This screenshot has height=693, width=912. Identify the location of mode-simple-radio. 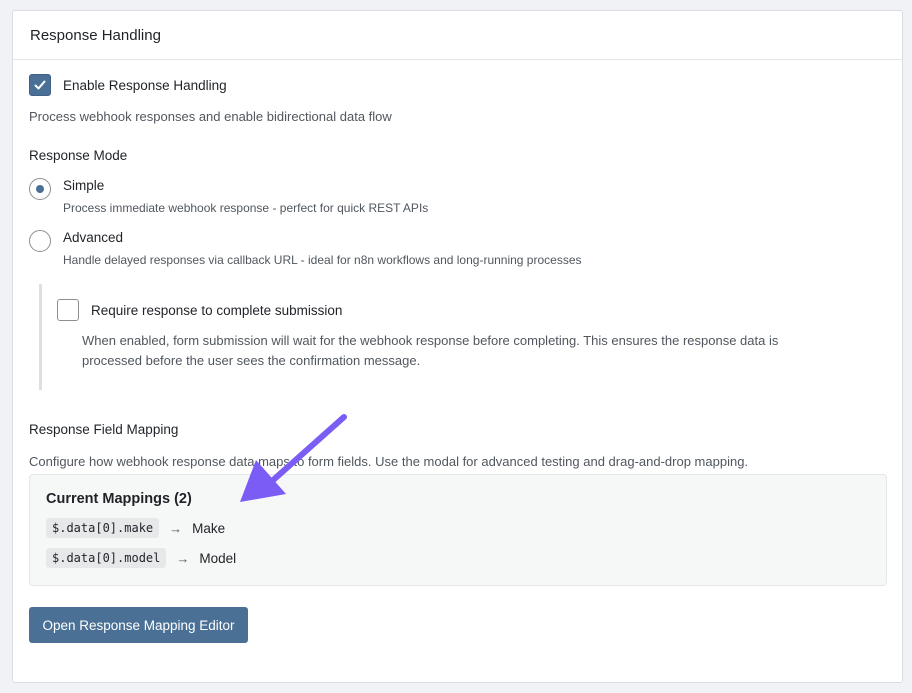
(40, 189).